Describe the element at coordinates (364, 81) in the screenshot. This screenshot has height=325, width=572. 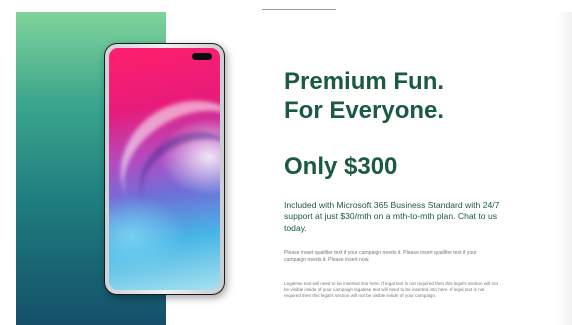
I see `headline-line-1: Premium Fun.` at that location.